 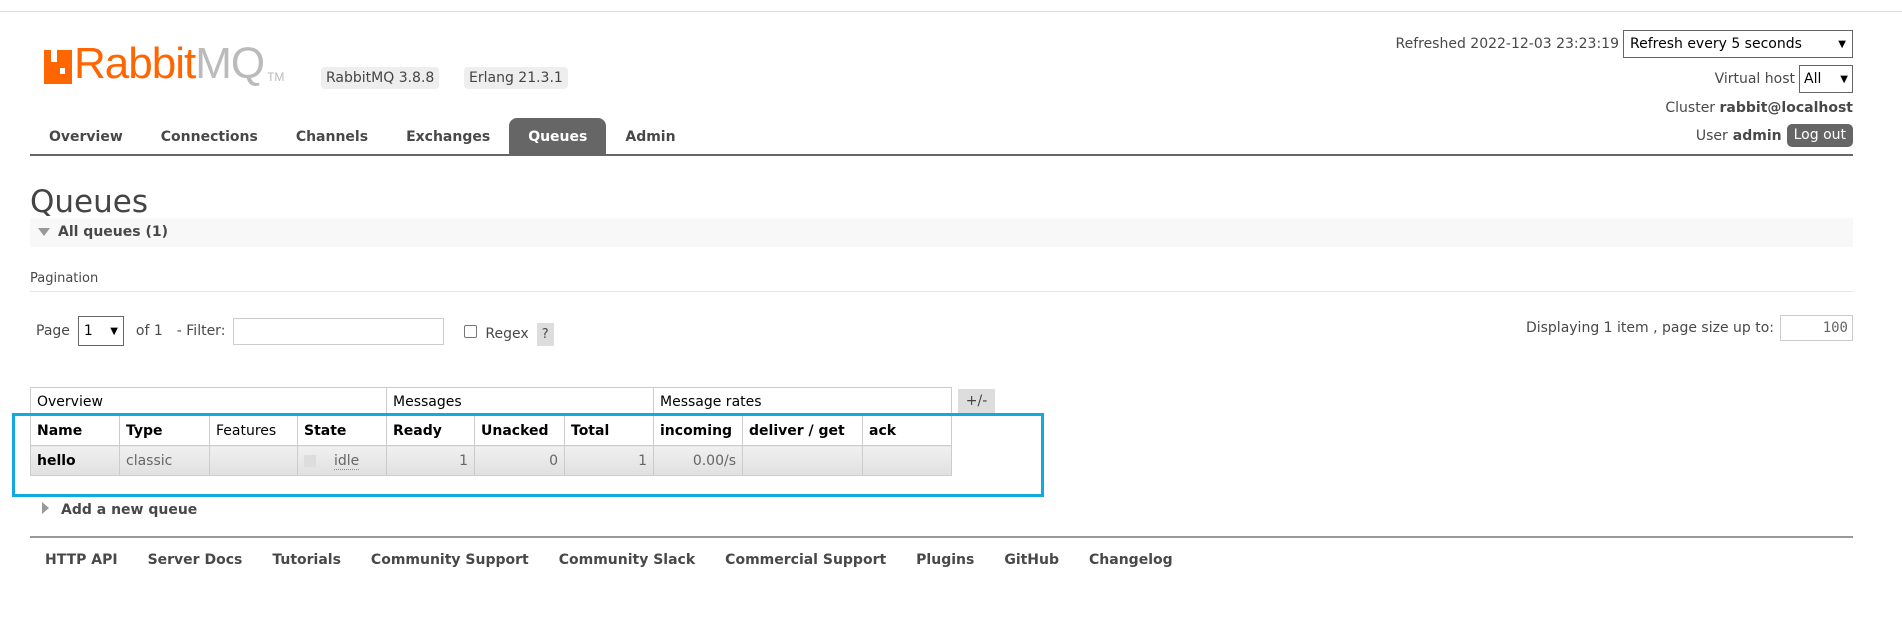 What do you see at coordinates (195, 560) in the screenshot?
I see `footer-link-server-docs: Server Docs` at bounding box center [195, 560].